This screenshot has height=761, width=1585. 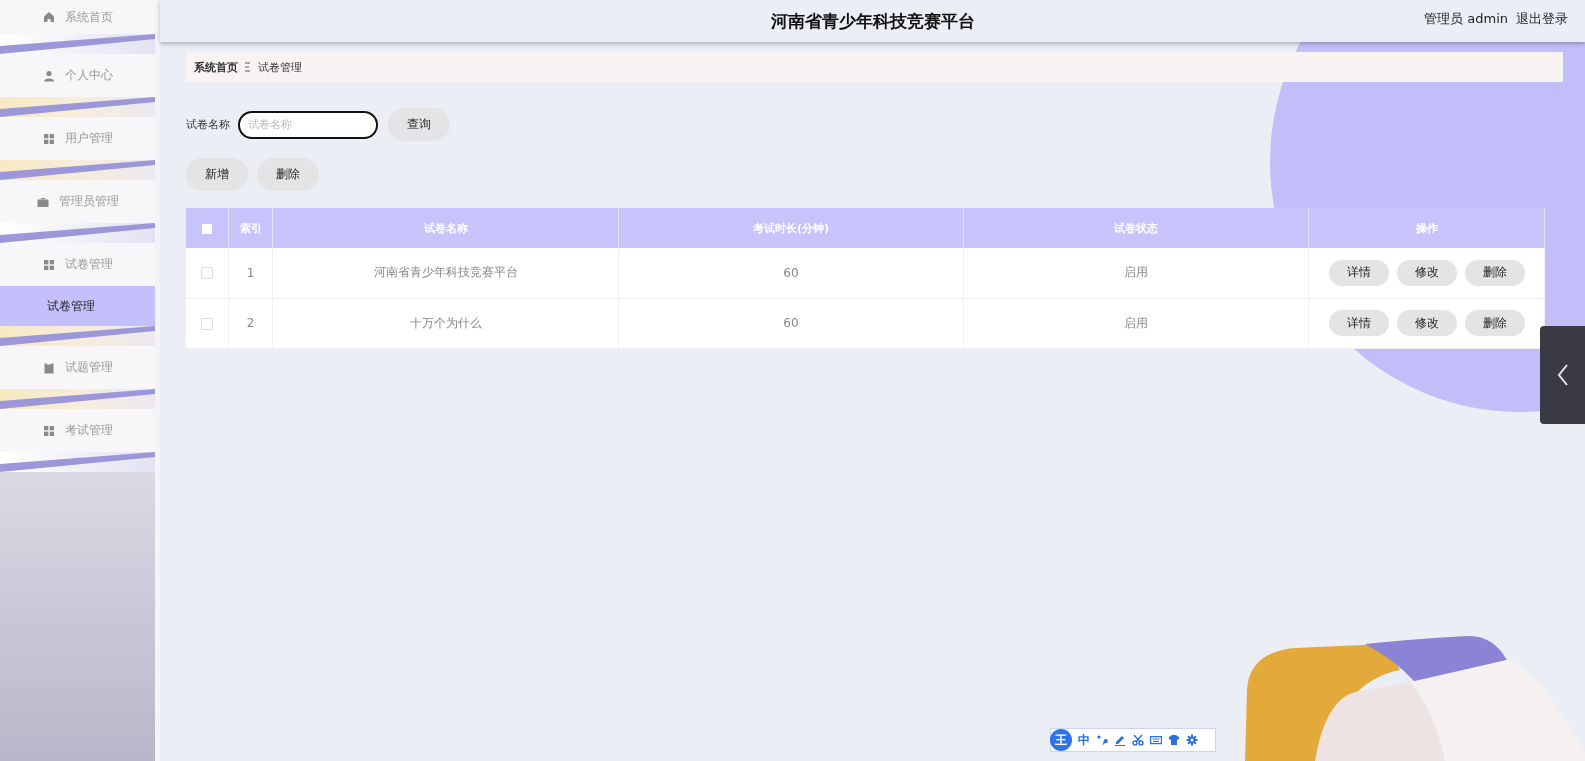 What do you see at coordinates (48, 17) in the screenshot?
I see `home-icon` at bounding box center [48, 17].